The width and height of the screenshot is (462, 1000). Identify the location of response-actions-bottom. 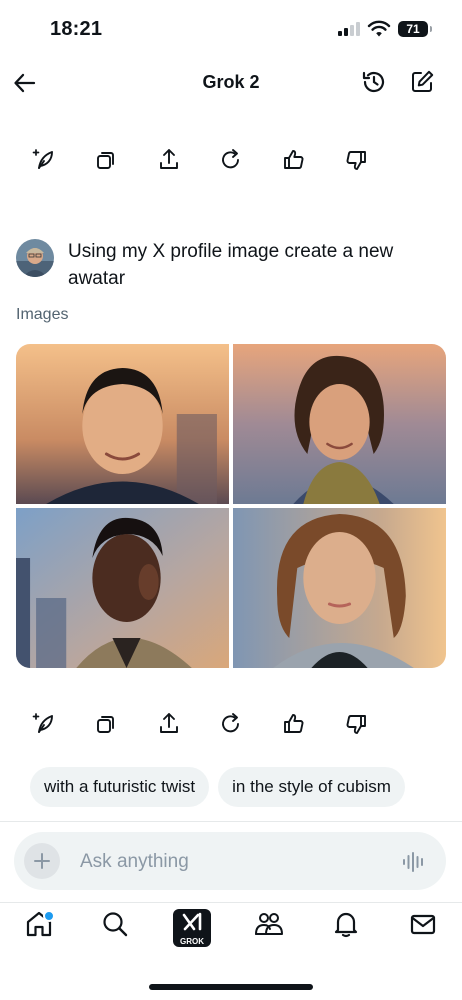
(200, 724).